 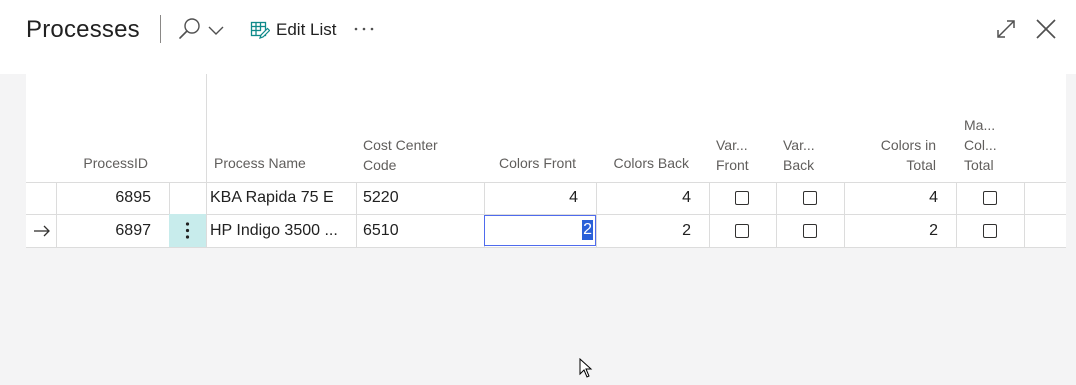 What do you see at coordinates (811, 155) in the screenshot?
I see `column-header-var-back: Var... Back` at bounding box center [811, 155].